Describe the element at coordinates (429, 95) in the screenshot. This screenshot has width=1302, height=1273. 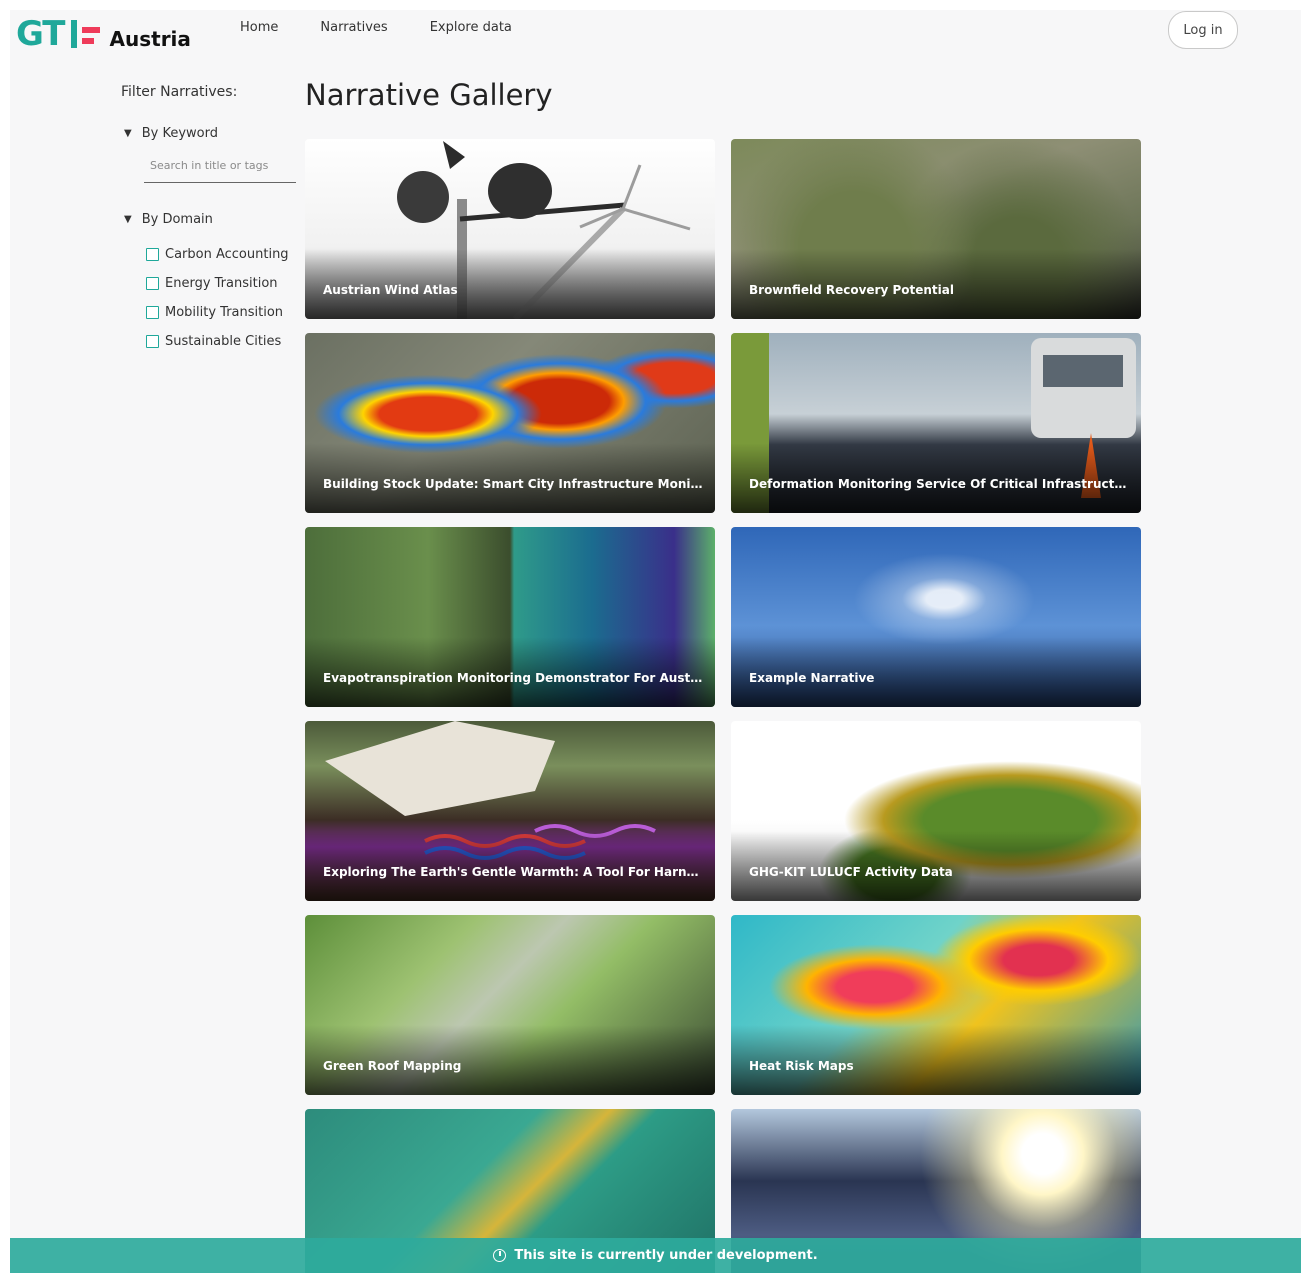
I see `page-title: Narrative Gallery` at that location.